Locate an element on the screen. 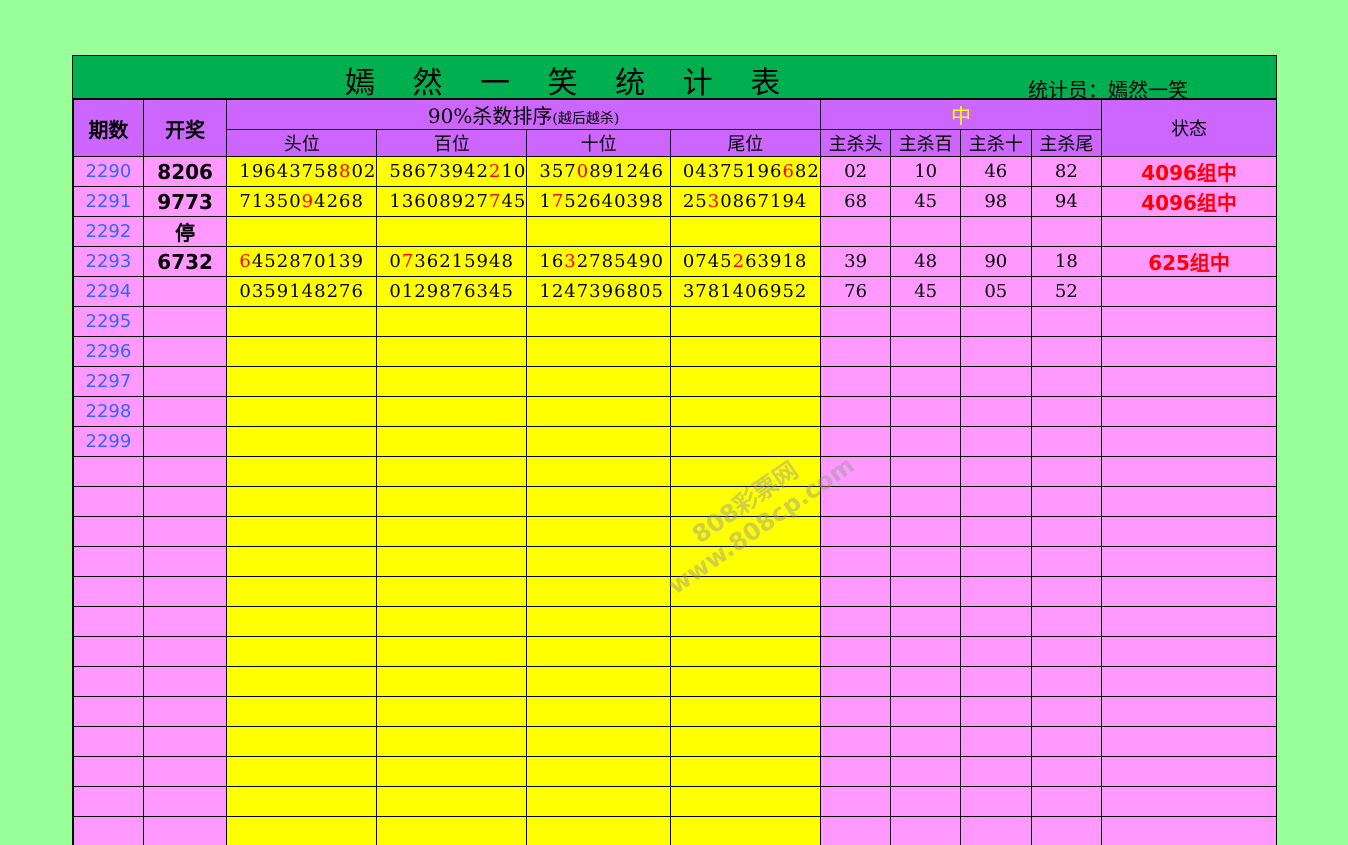 This screenshot has width=1348, height=845. pos-head-cell: 7135094268 is located at coordinates (302, 202).